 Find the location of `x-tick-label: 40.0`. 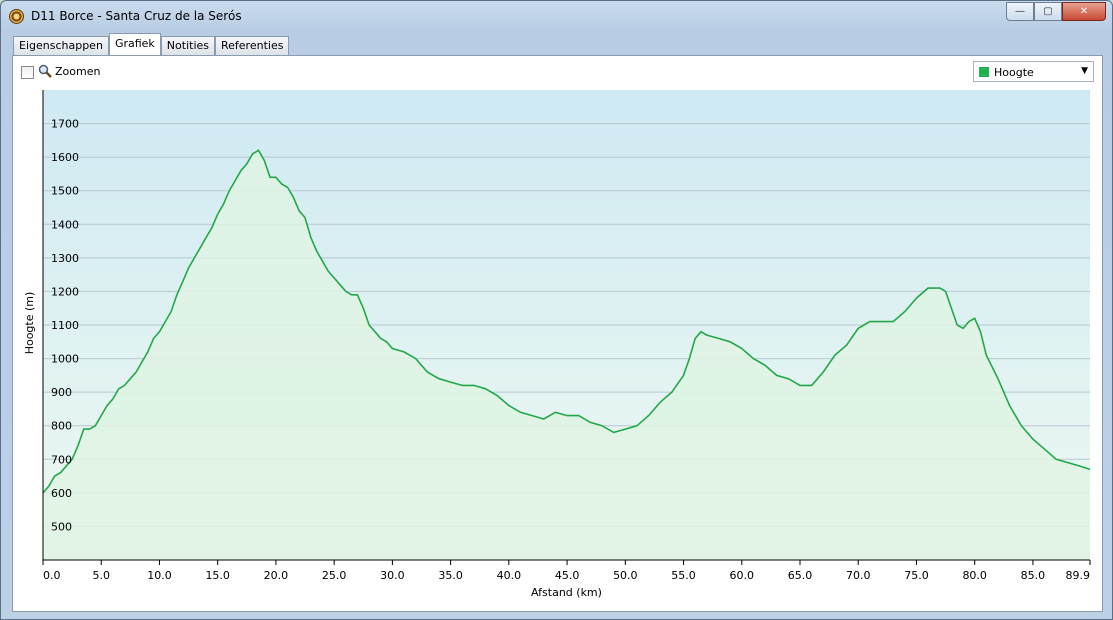

x-tick-label: 40.0 is located at coordinates (509, 575).